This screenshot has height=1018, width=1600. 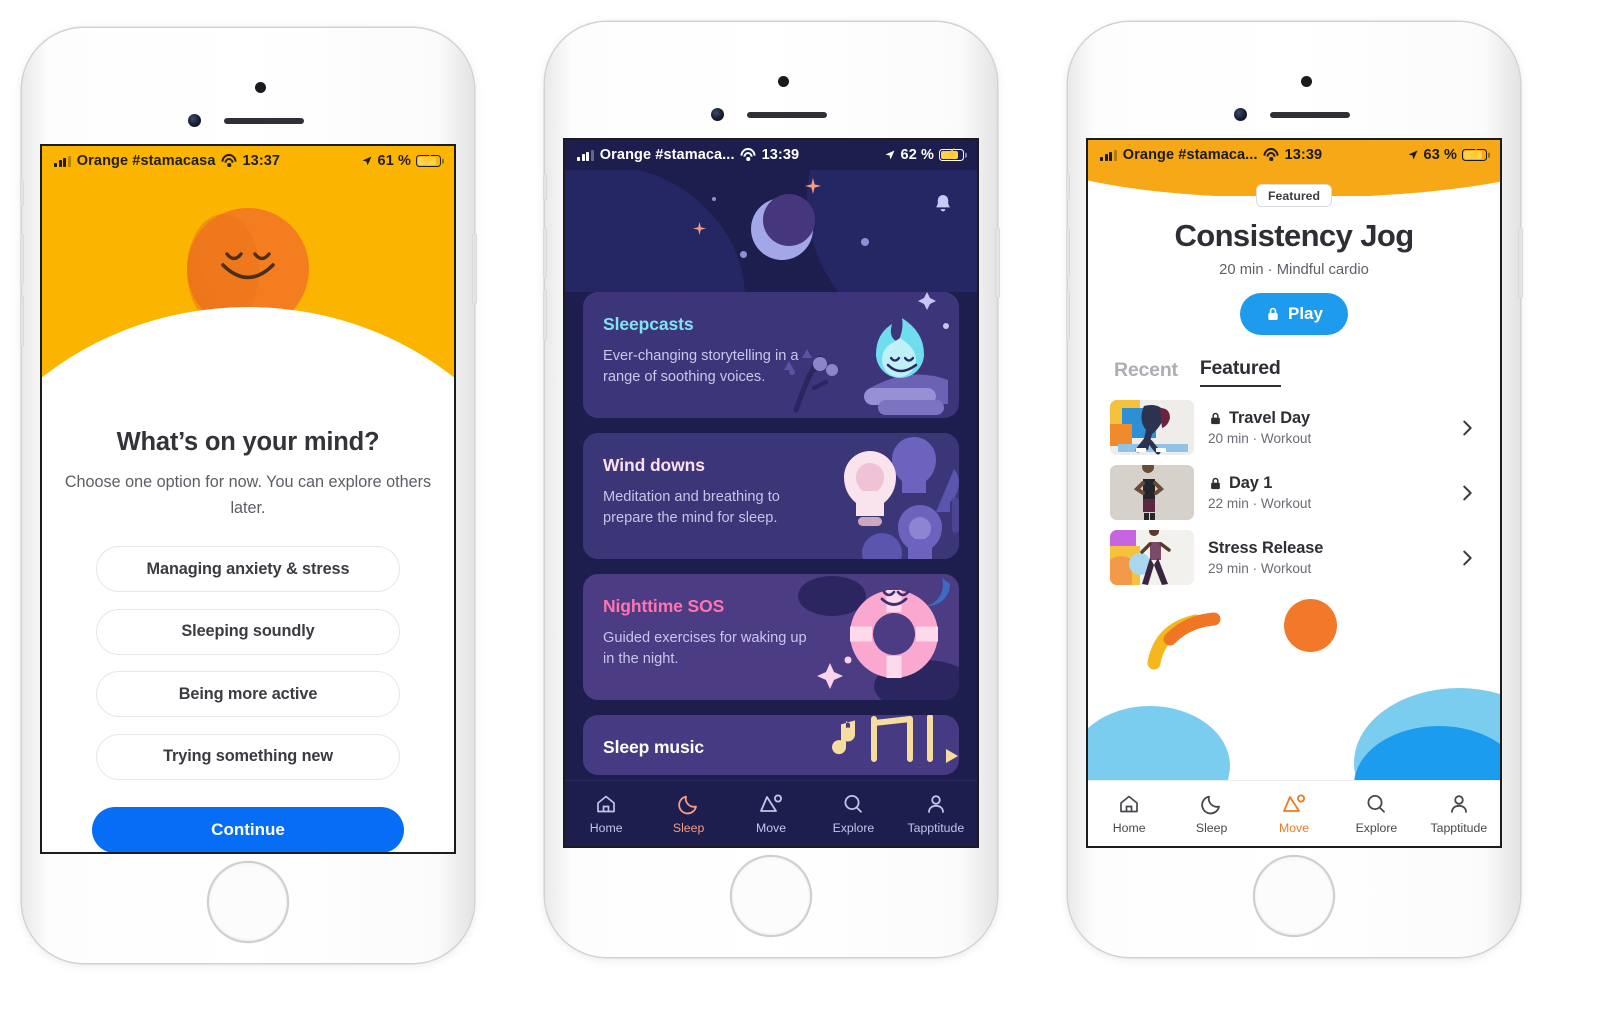 What do you see at coordinates (1294, 195) in the screenshot?
I see `status-badge: Featured` at bounding box center [1294, 195].